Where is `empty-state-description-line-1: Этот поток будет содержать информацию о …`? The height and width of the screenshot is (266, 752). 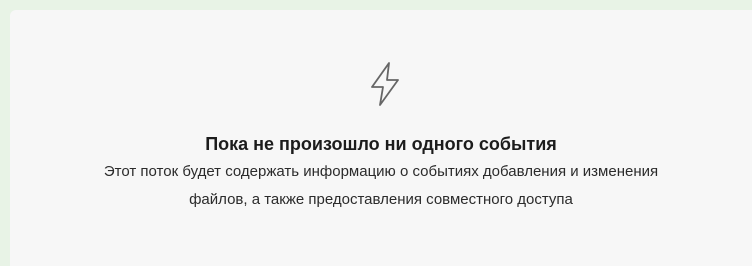
empty-state-description-line-1: Этот поток будет содержать информацию о … is located at coordinates (381, 171).